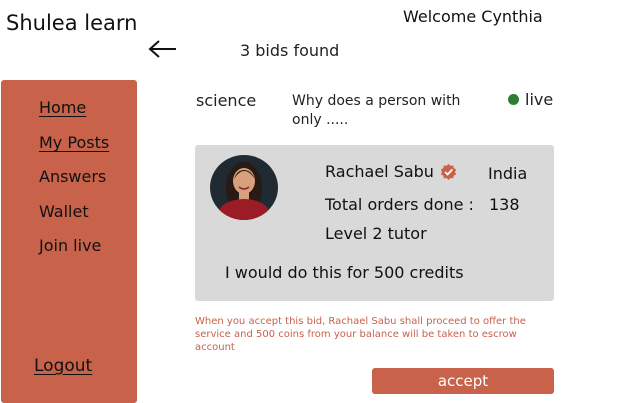  What do you see at coordinates (539, 99) in the screenshot?
I see `live-status-label: live` at bounding box center [539, 99].